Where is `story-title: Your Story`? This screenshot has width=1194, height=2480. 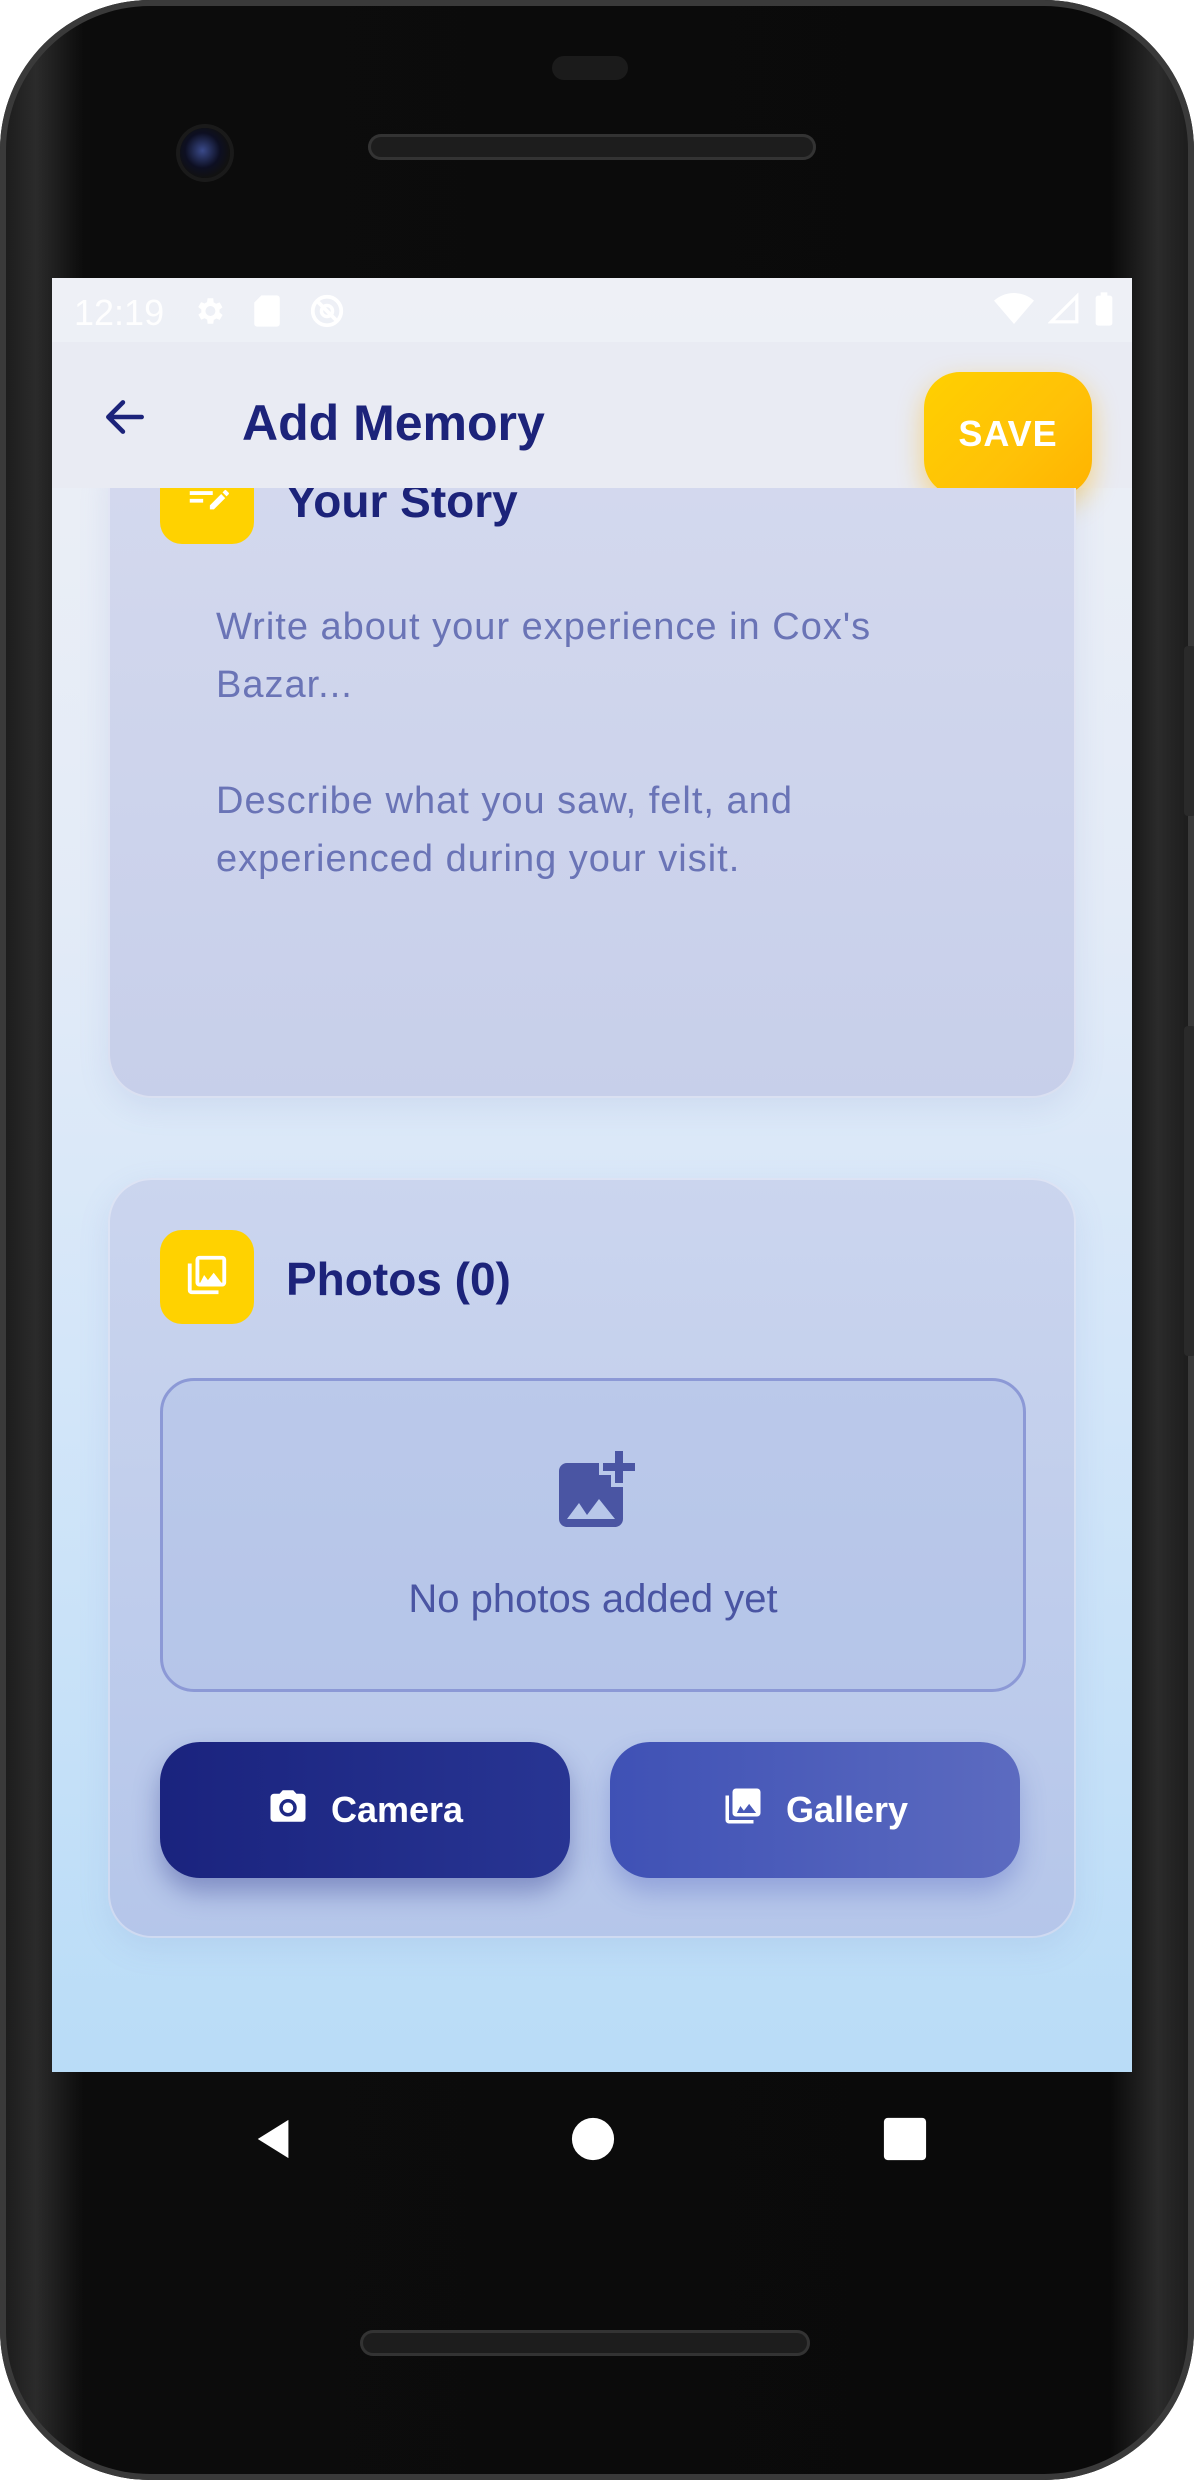
story-title: Your Story is located at coordinates (402, 507).